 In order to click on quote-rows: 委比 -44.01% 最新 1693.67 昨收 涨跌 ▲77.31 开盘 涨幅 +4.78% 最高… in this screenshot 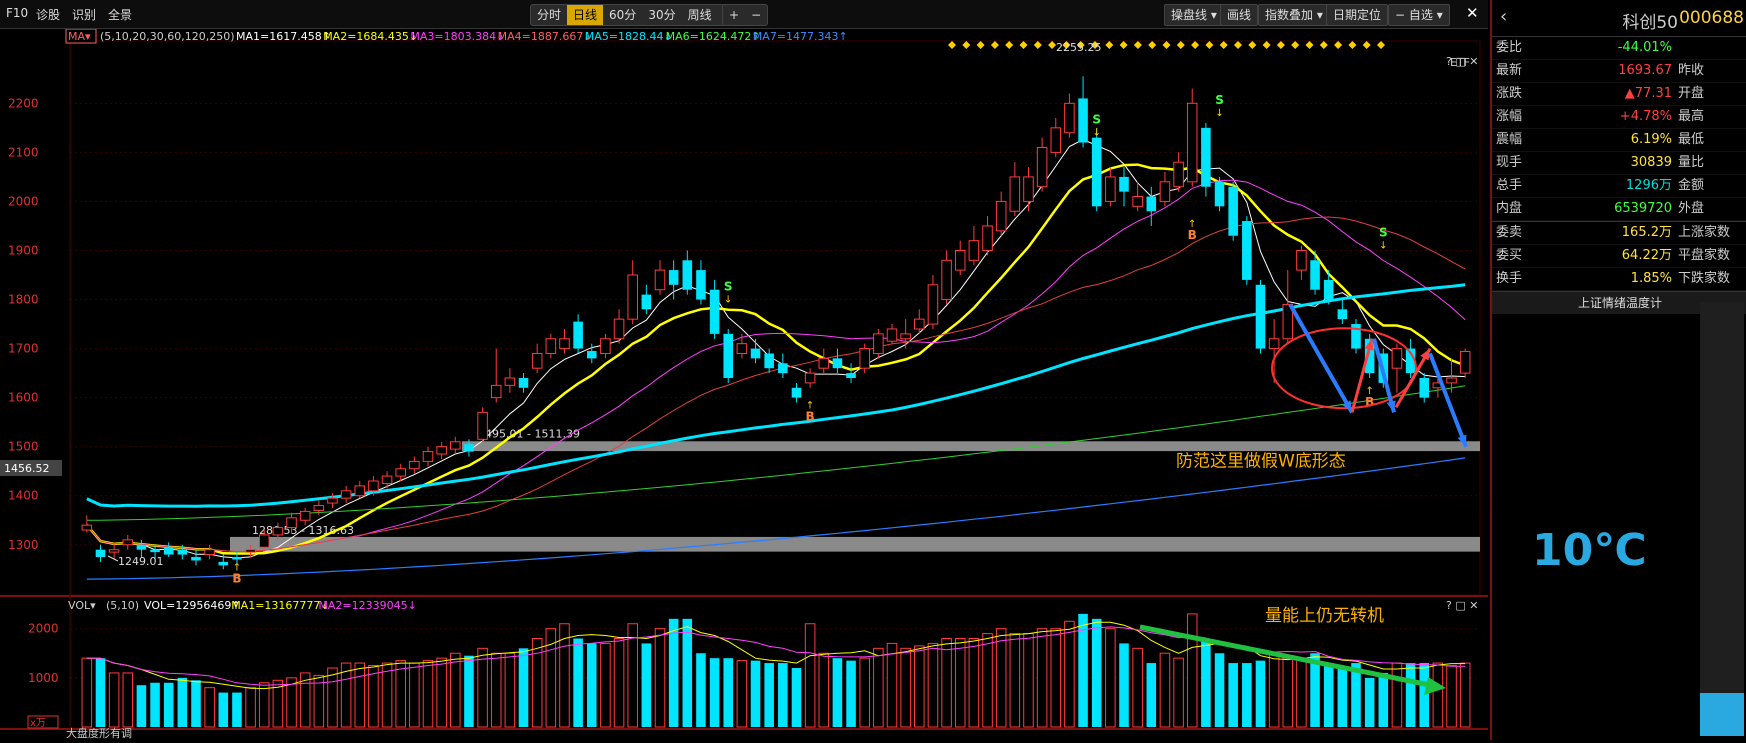, I will do `click(1619, 164)`.